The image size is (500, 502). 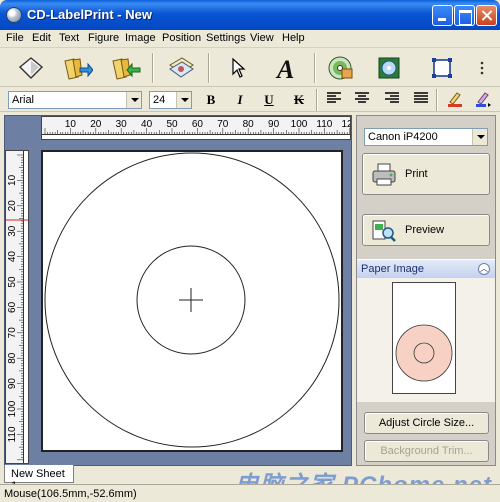 I want to click on status-bar: Mouse(106.5mm,-52.6mm), so click(x=250, y=493).